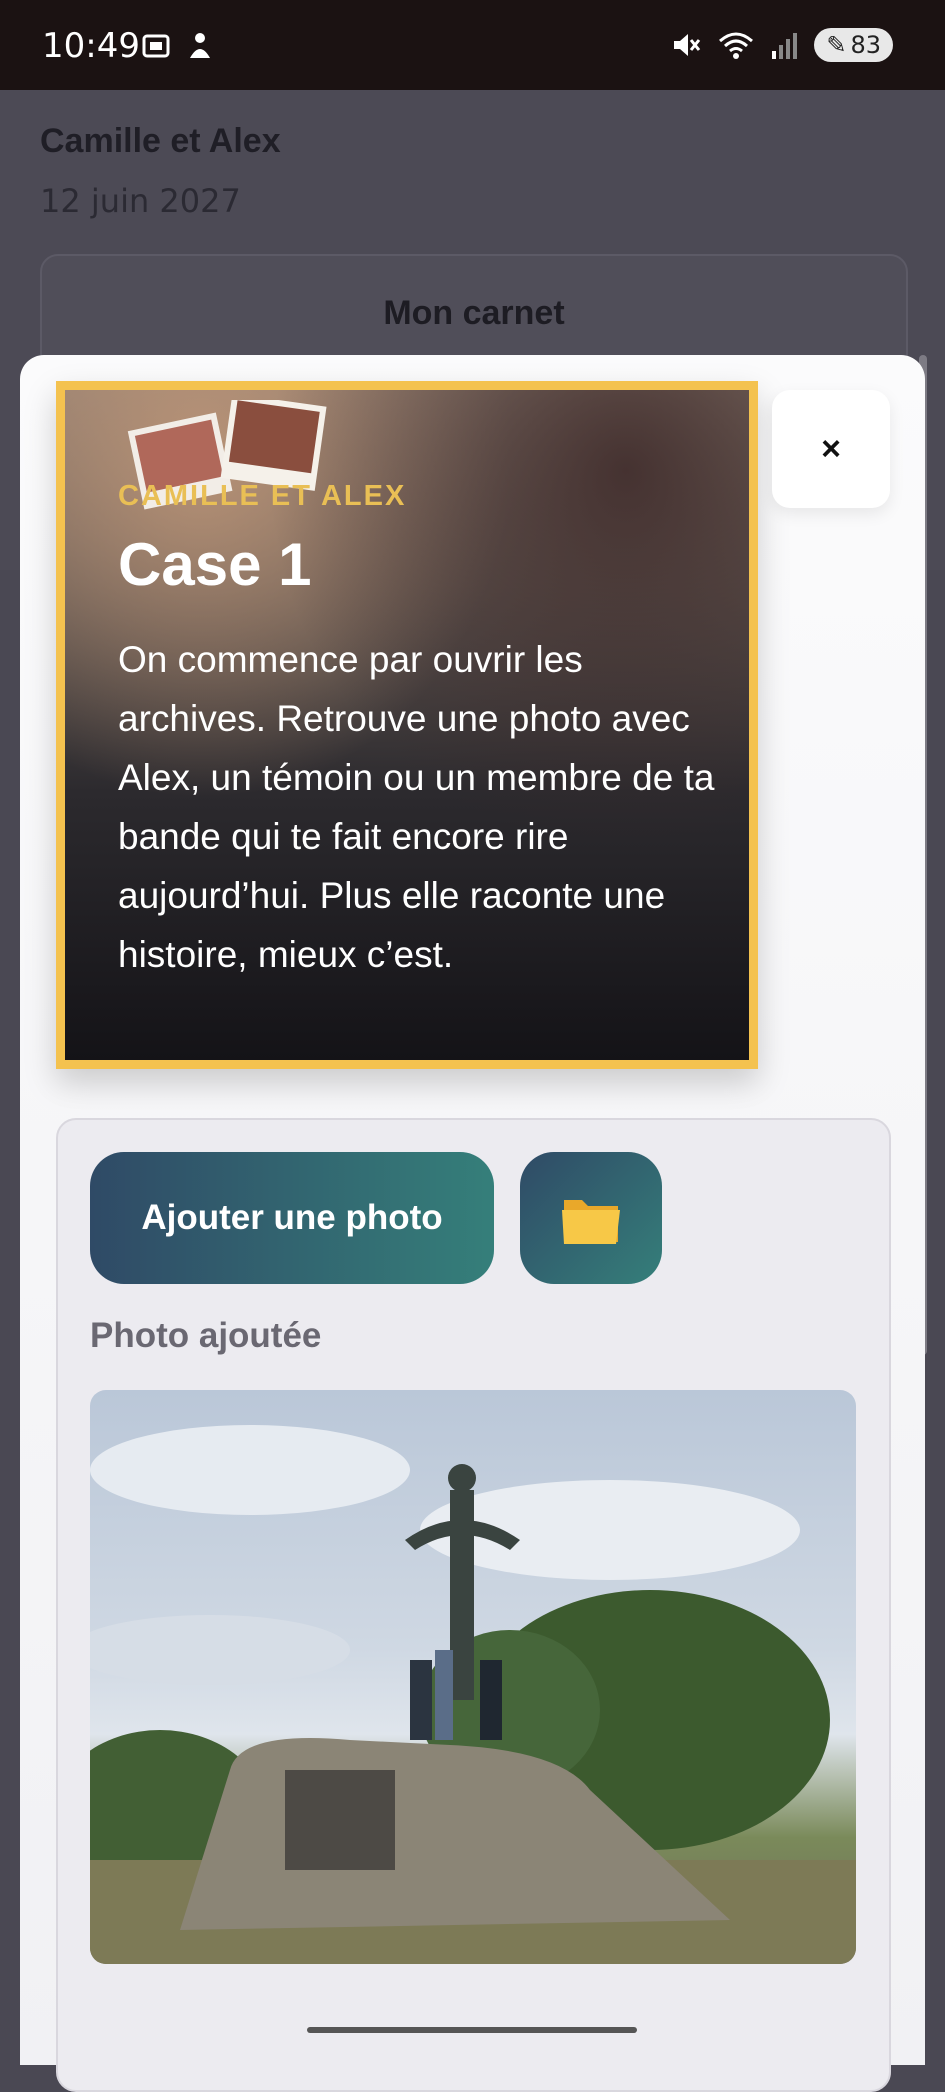 This screenshot has height=2092, width=945. I want to click on accessibility-icon, so click(200, 45).